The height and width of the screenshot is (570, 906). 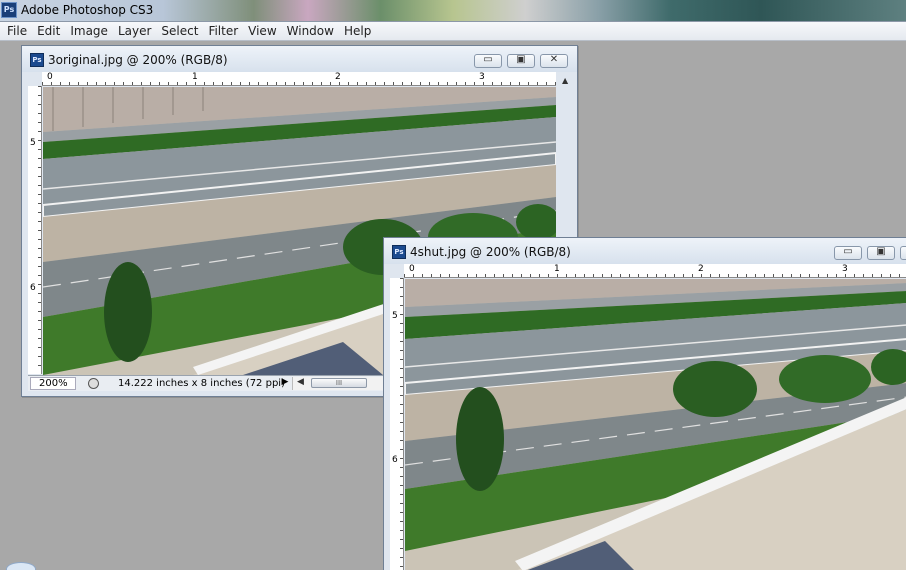 What do you see at coordinates (300, 382) in the screenshot?
I see `scroll-left-arrow-icon: ◀` at bounding box center [300, 382].